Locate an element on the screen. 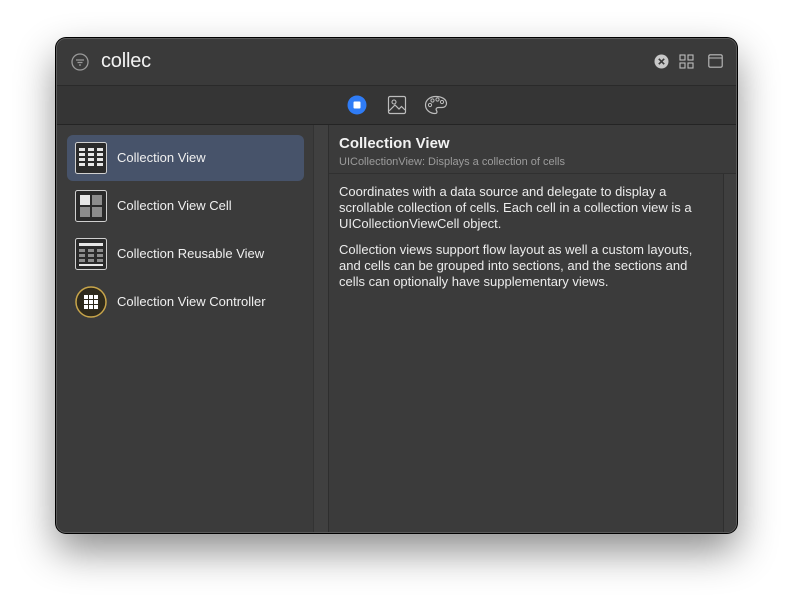 The height and width of the screenshot is (608, 793). search-bar: collec is located at coordinates (396, 62).